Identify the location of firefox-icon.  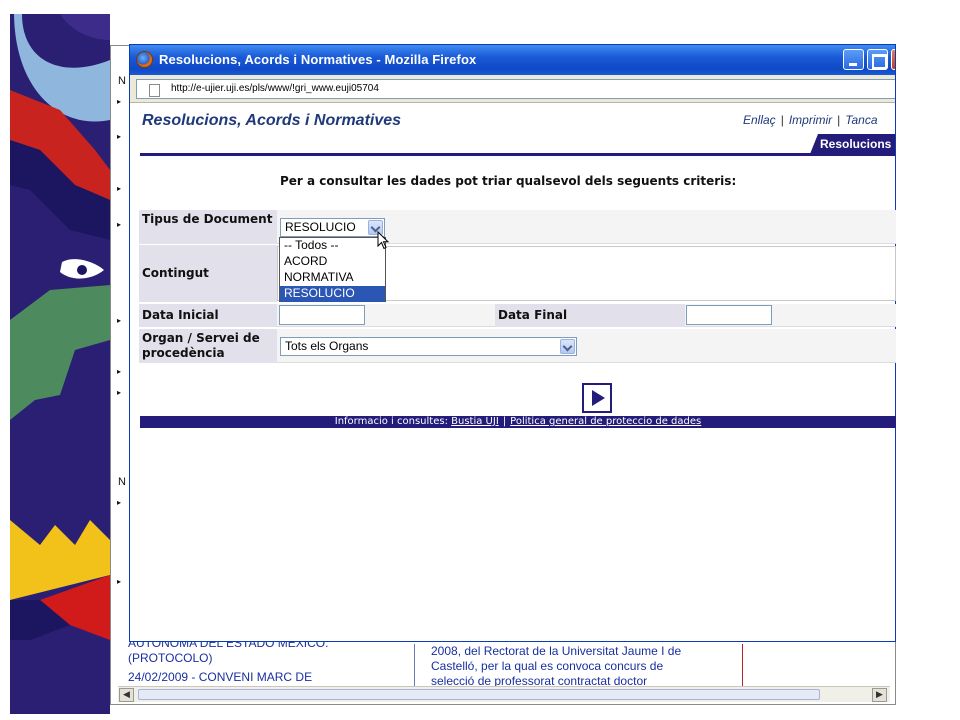
(144, 59).